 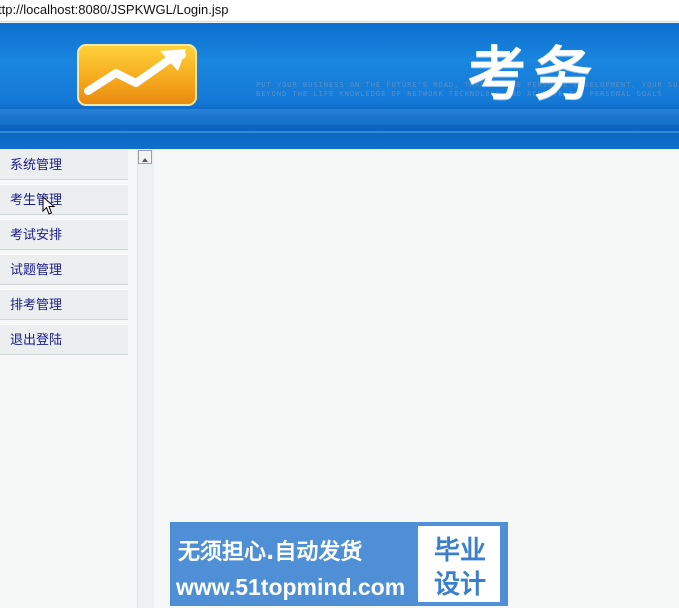 What do you see at coordinates (49, 205) in the screenshot?
I see `mouse-cursor-icon` at bounding box center [49, 205].